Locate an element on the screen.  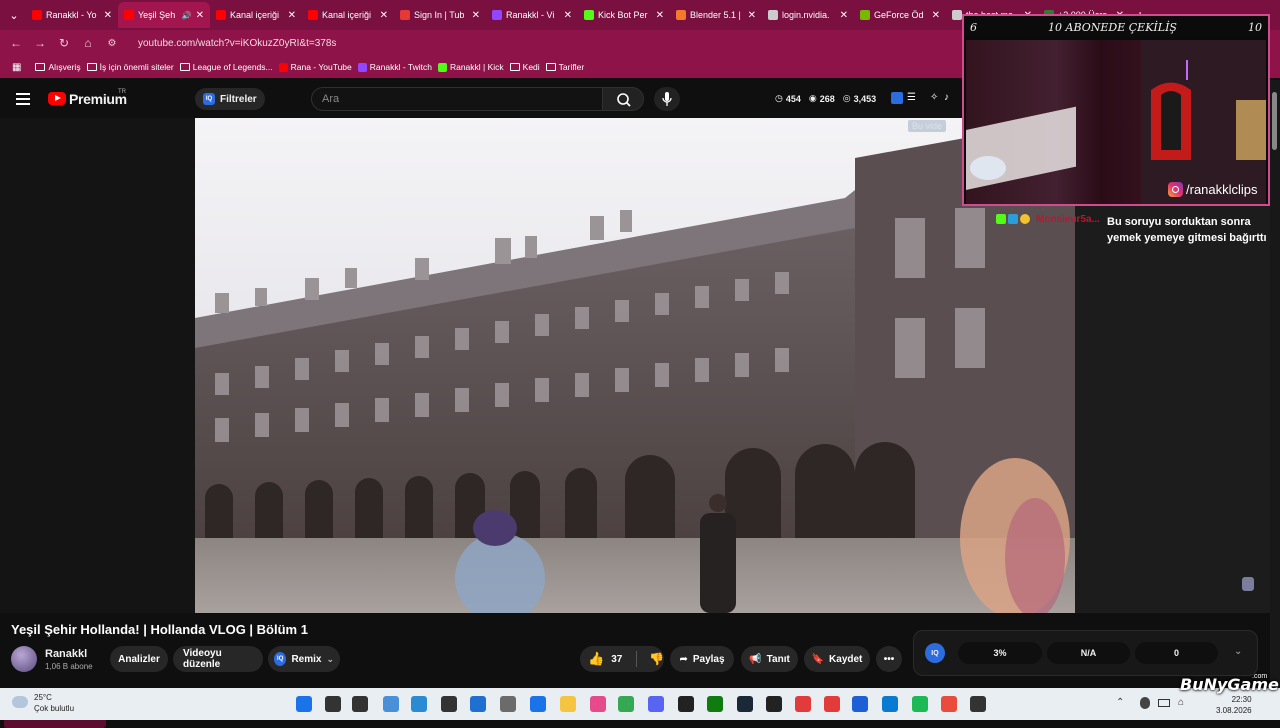
search-input: Ara is located at coordinates (457, 99).